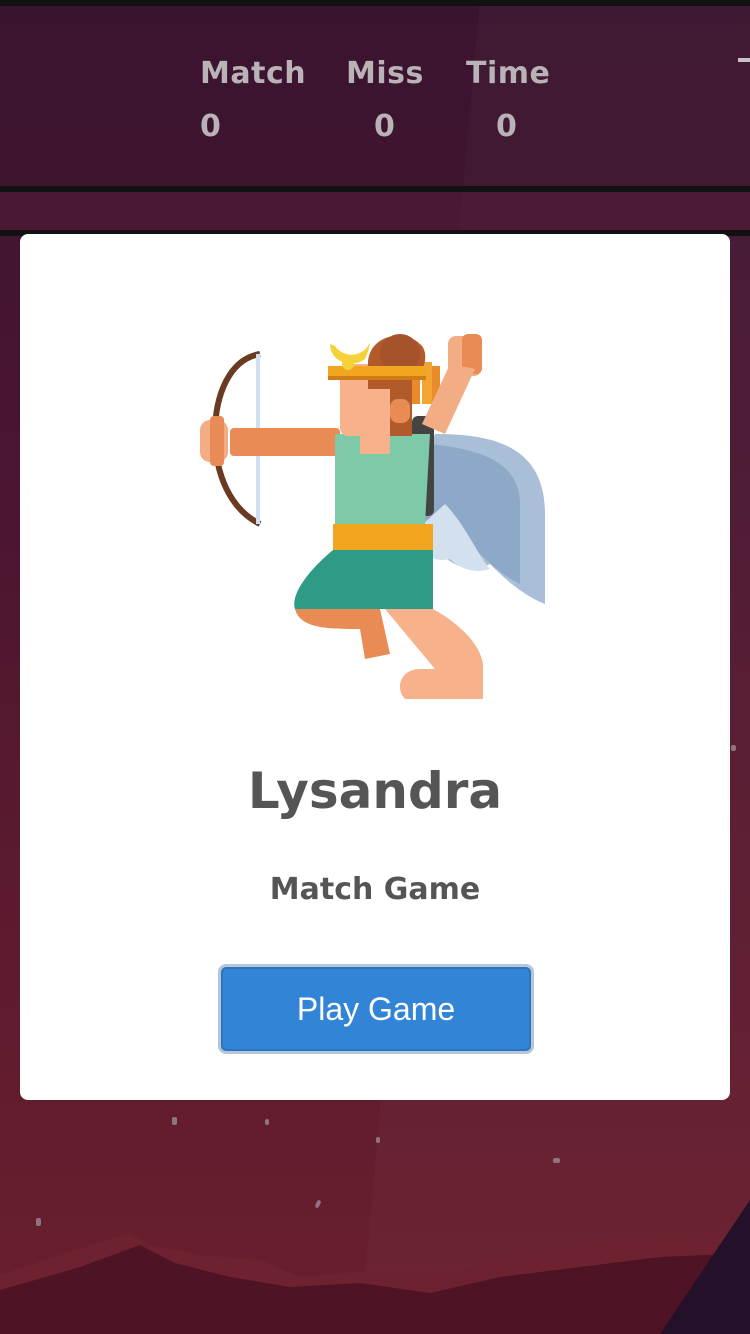 The width and height of the screenshot is (750, 1334). I want to click on miss-stat: Miss 0, so click(385, 100).